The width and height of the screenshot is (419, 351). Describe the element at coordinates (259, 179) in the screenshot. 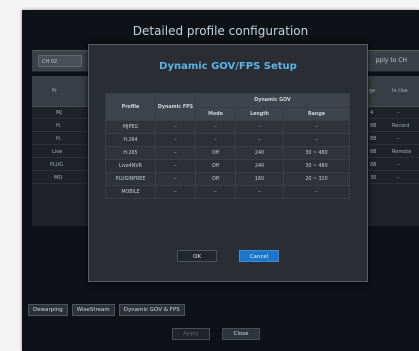

I see `length-cell: 160` at that location.